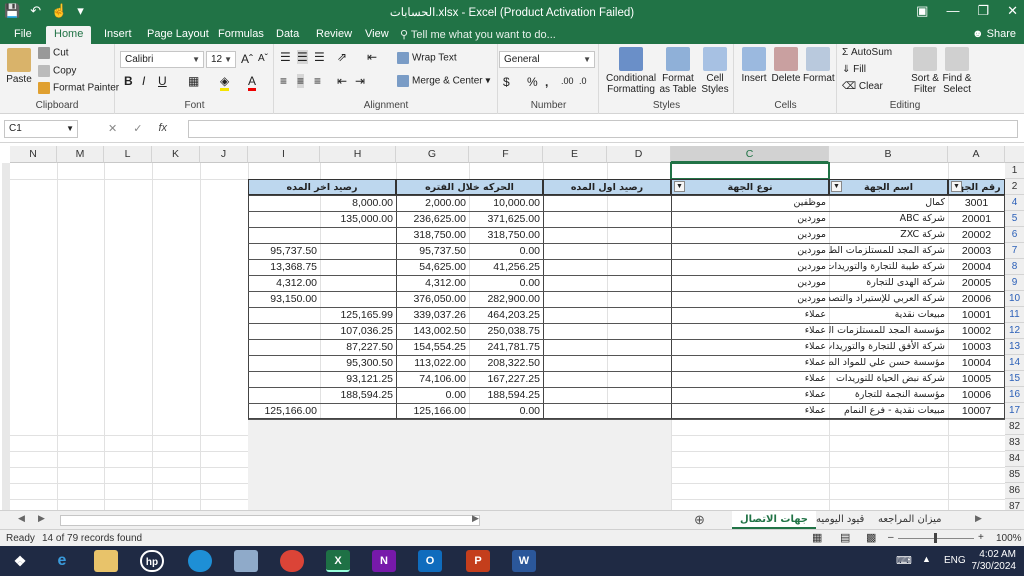 The width and height of the screenshot is (1024, 576). Describe the element at coordinates (137, 128) in the screenshot. I see `enter-icon: ✓` at that location.